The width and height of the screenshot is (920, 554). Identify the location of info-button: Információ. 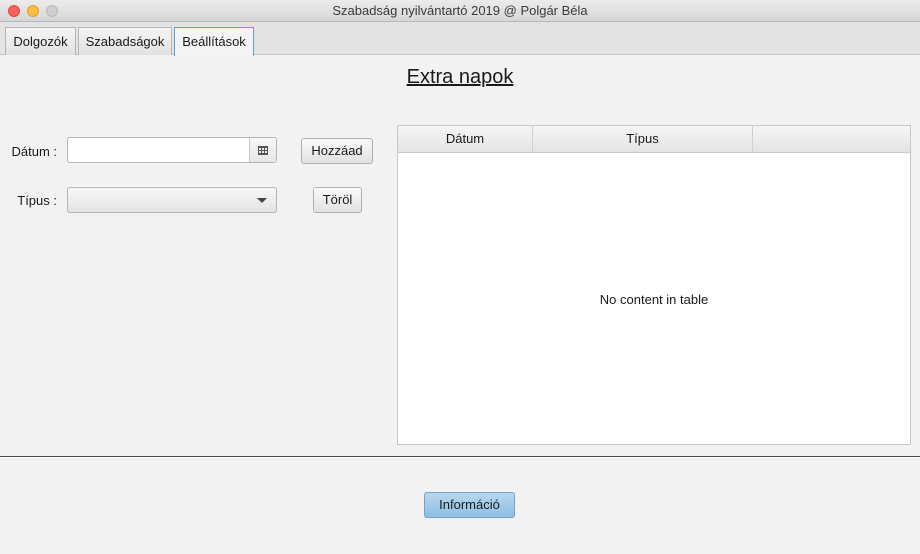
(469, 505).